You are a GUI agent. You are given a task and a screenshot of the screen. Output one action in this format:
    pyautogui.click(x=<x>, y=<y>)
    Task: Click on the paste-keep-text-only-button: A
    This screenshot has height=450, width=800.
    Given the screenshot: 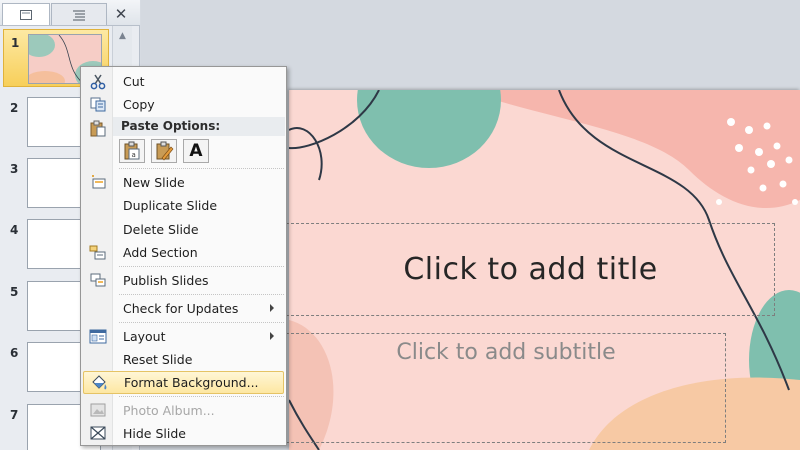 What is the action you would take?
    pyautogui.click(x=196, y=151)
    